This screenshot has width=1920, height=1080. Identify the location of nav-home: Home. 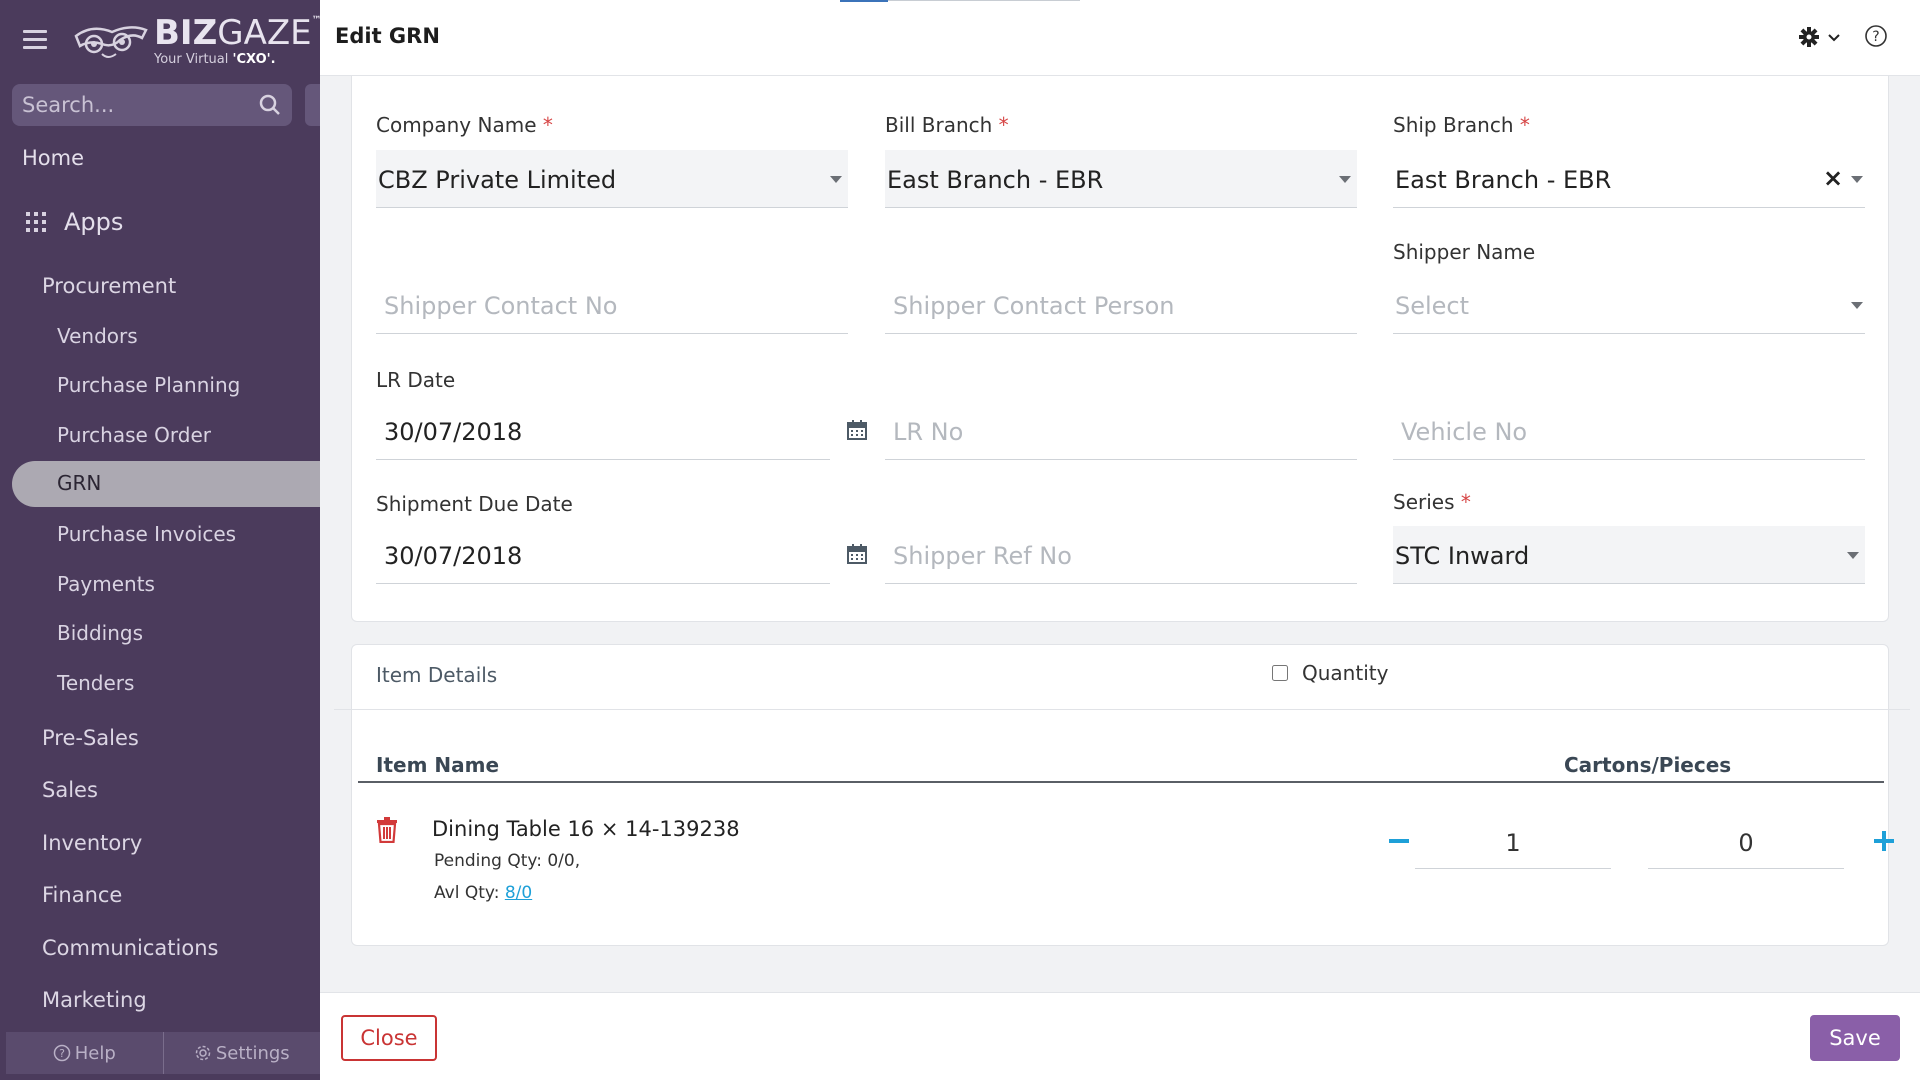
(53, 158).